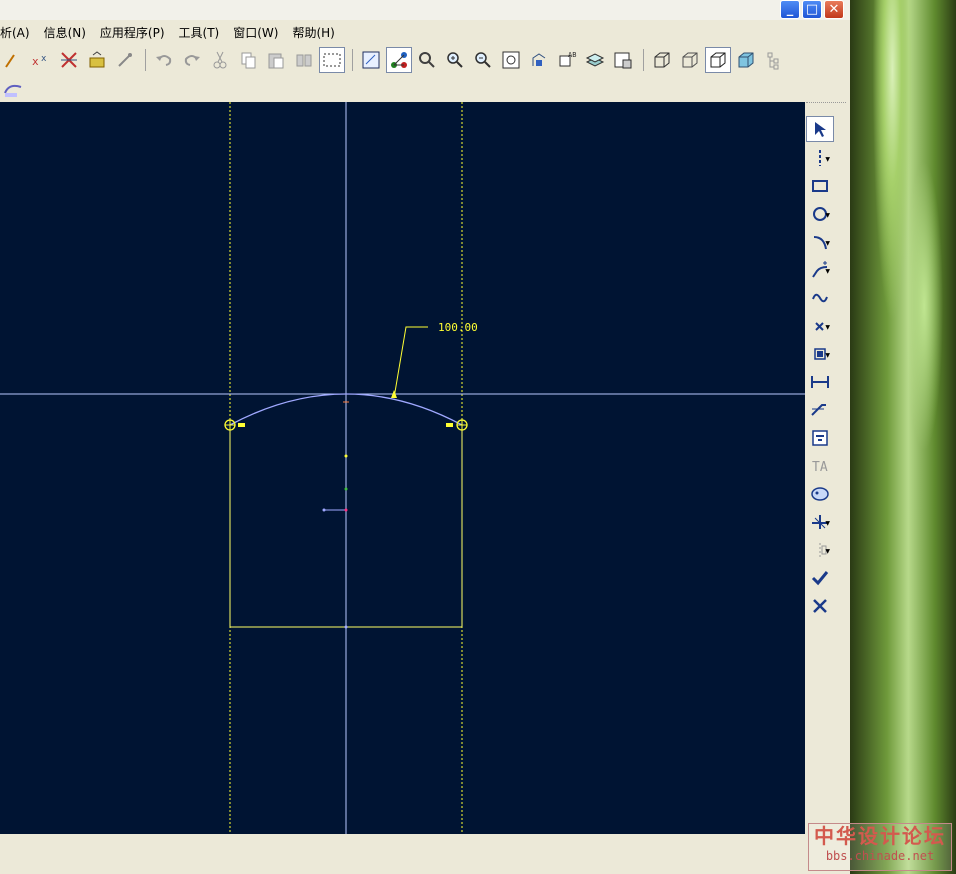  I want to click on trim-tool-icon: ▼, so click(820, 522).